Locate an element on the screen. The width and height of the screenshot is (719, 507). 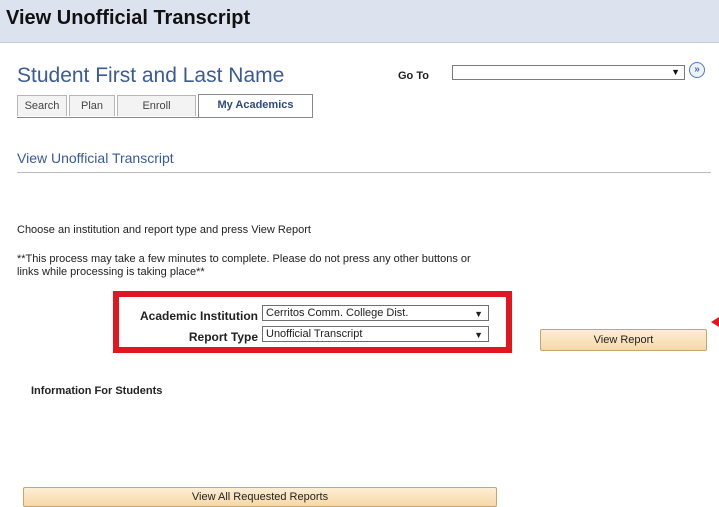
report-type-value: Unofficial Transcript is located at coordinates (314, 334).